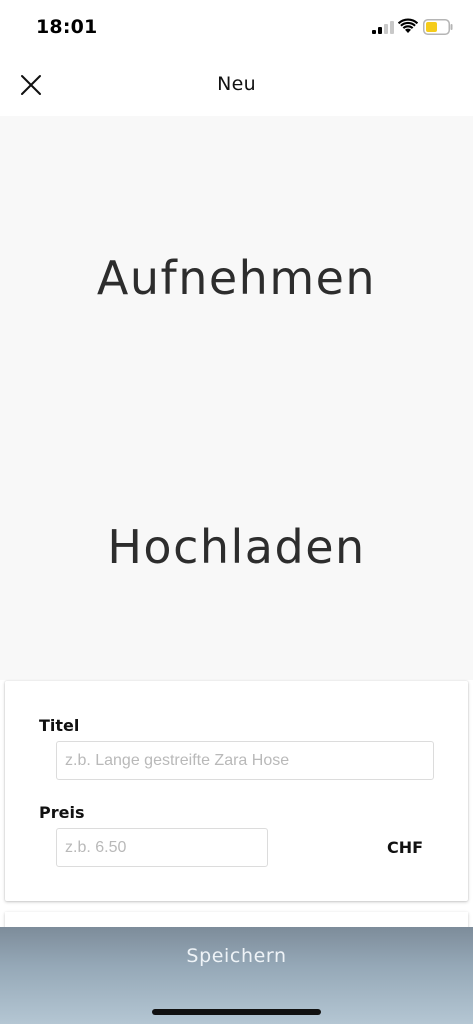 The image size is (473, 1024). Describe the element at coordinates (162, 847) in the screenshot. I see `price-input` at that location.